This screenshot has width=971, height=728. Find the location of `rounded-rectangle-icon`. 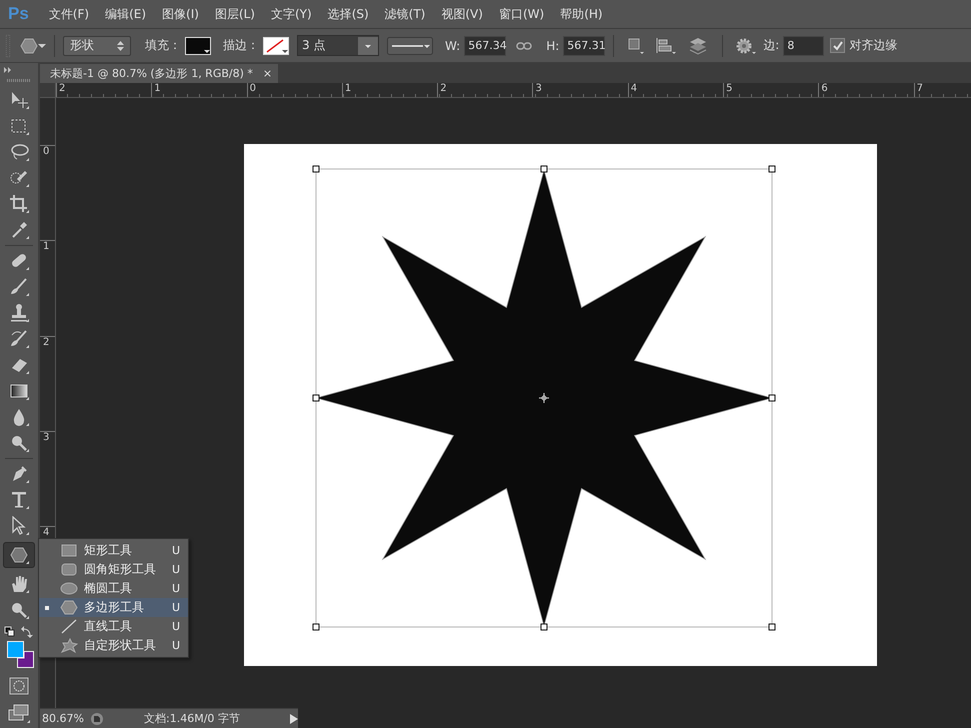

rounded-rectangle-icon is located at coordinates (69, 569).